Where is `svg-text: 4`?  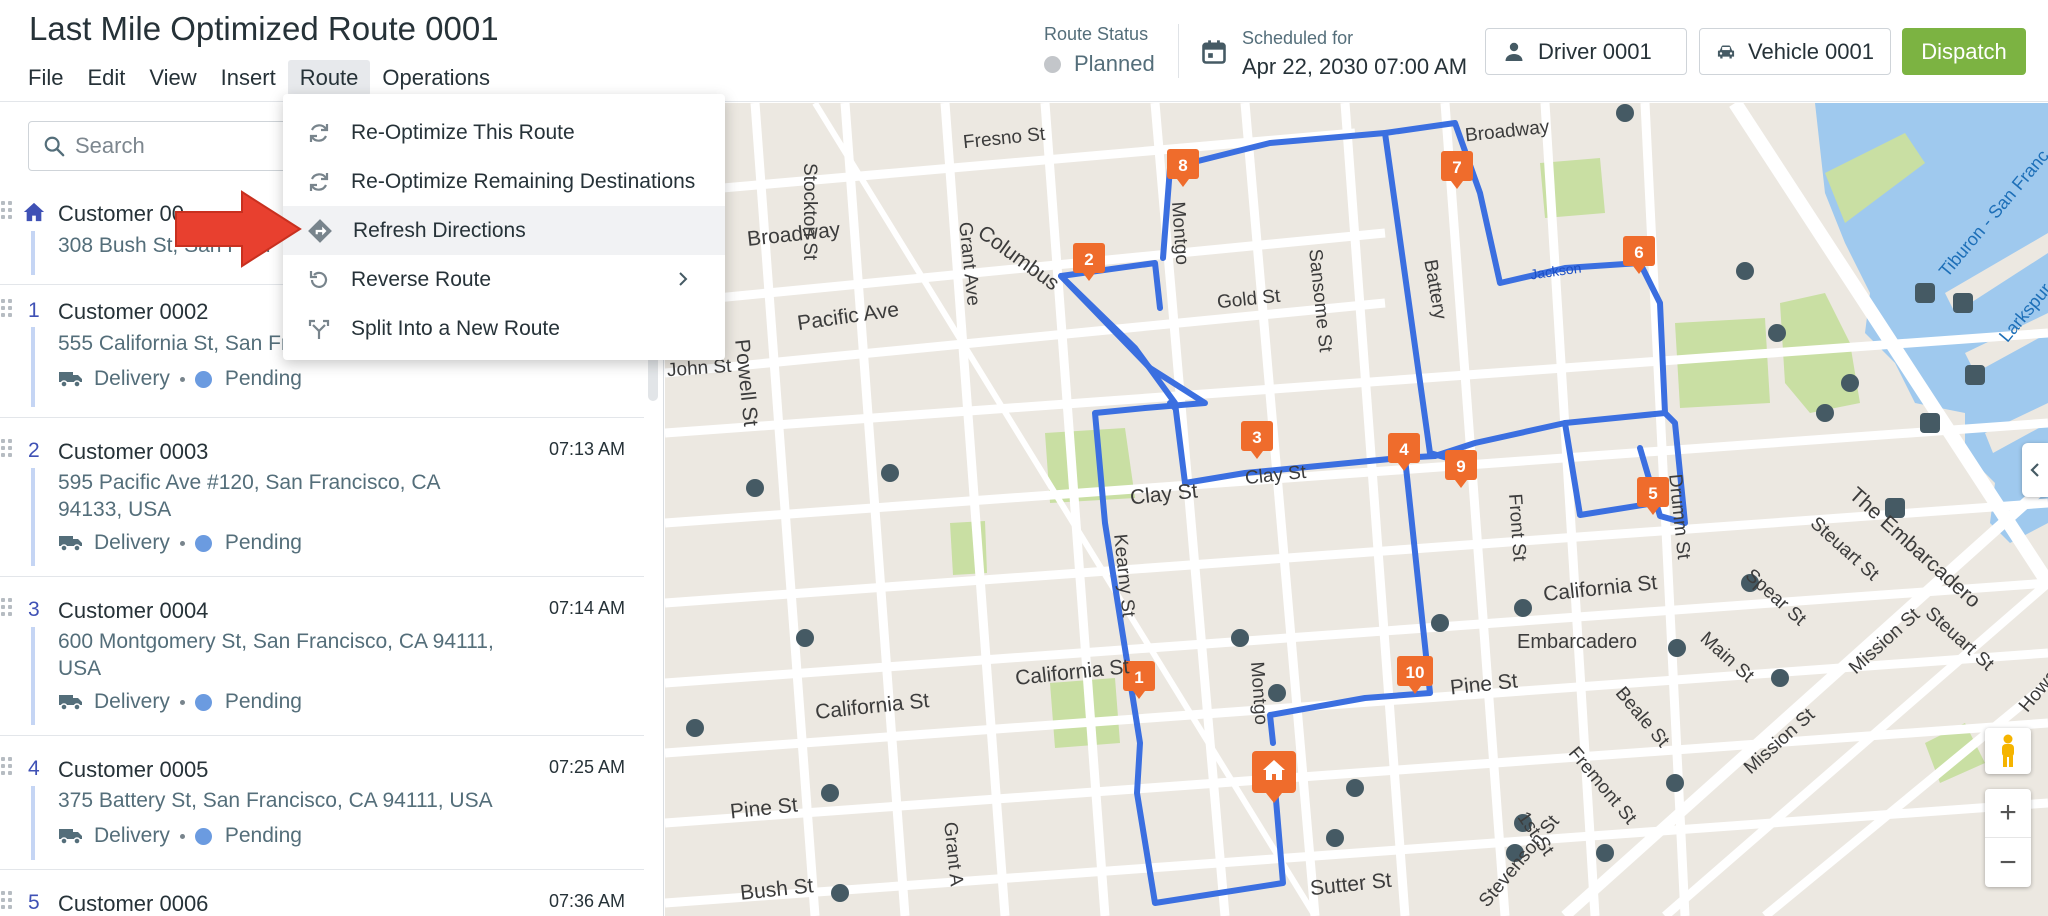
svg-text: 4 is located at coordinates (1404, 449).